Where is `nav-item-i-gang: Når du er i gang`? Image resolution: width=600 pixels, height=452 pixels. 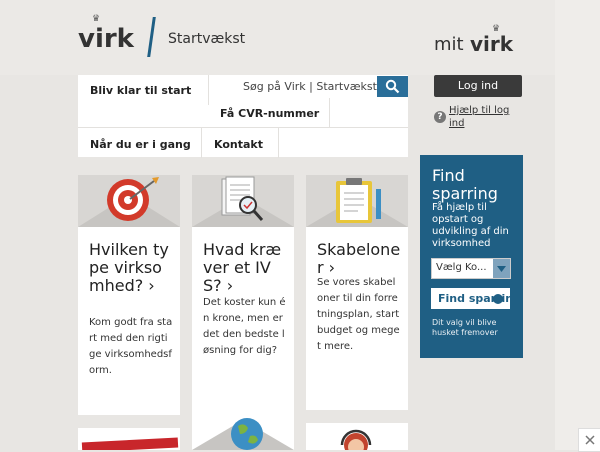 nav-item-i-gang: Når du er i gang is located at coordinates (140, 144).